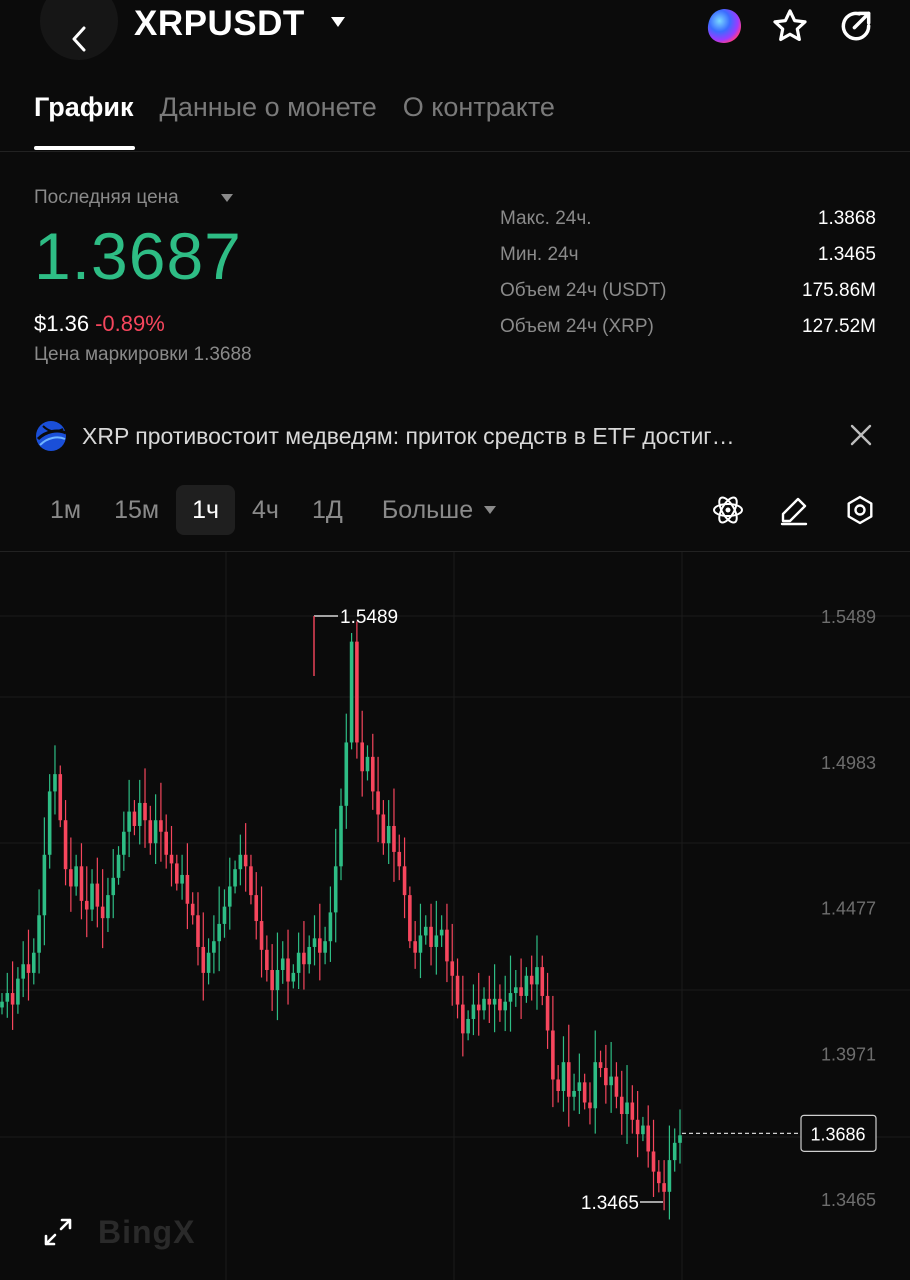 This screenshot has width=910, height=1280. Describe the element at coordinates (479, 107) in the screenshot. I see `tab-contract-info: О контракте` at that location.